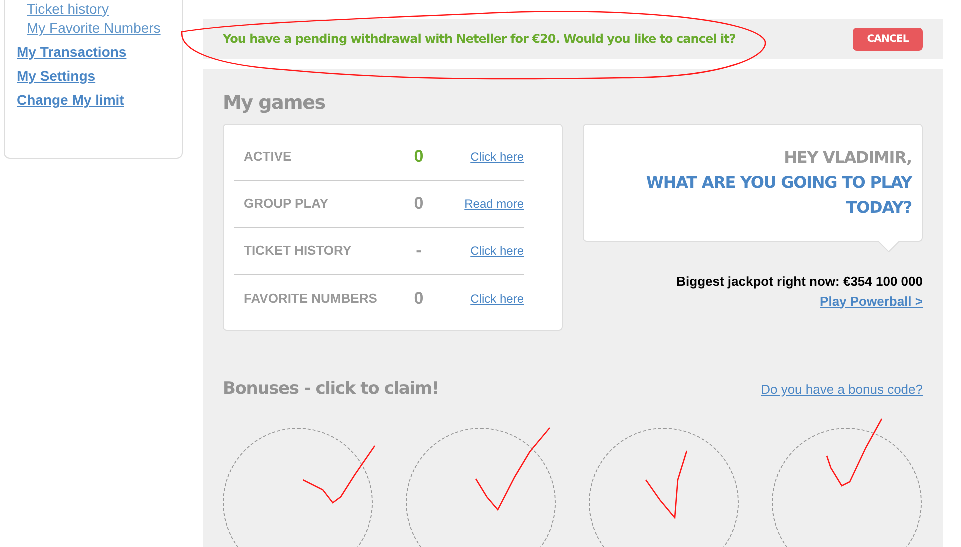 The height and width of the screenshot is (547, 961). What do you see at coordinates (310, 299) in the screenshot?
I see `game-label: FAVORITE NUMBERS` at bounding box center [310, 299].